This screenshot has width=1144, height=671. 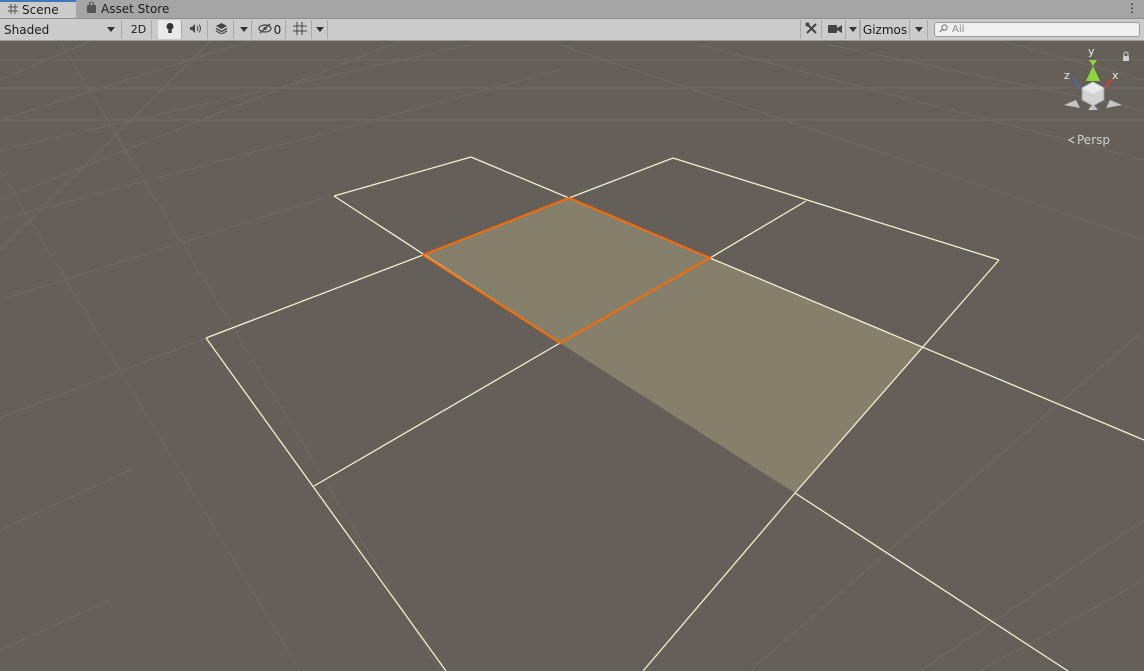 I want to click on axis-y-label: y, so click(x=1091, y=51).